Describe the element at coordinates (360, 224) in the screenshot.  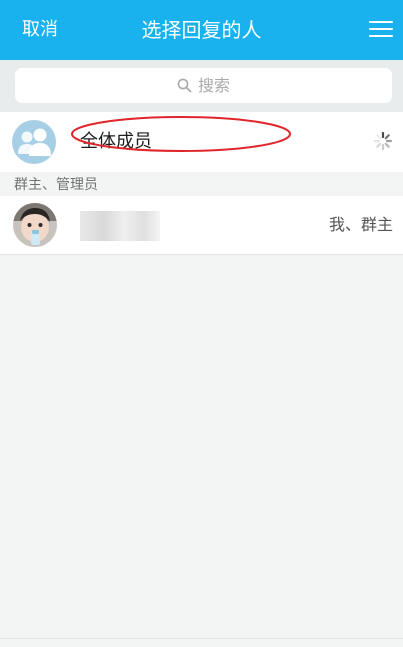
I see `member-role-label: 我、群主` at that location.